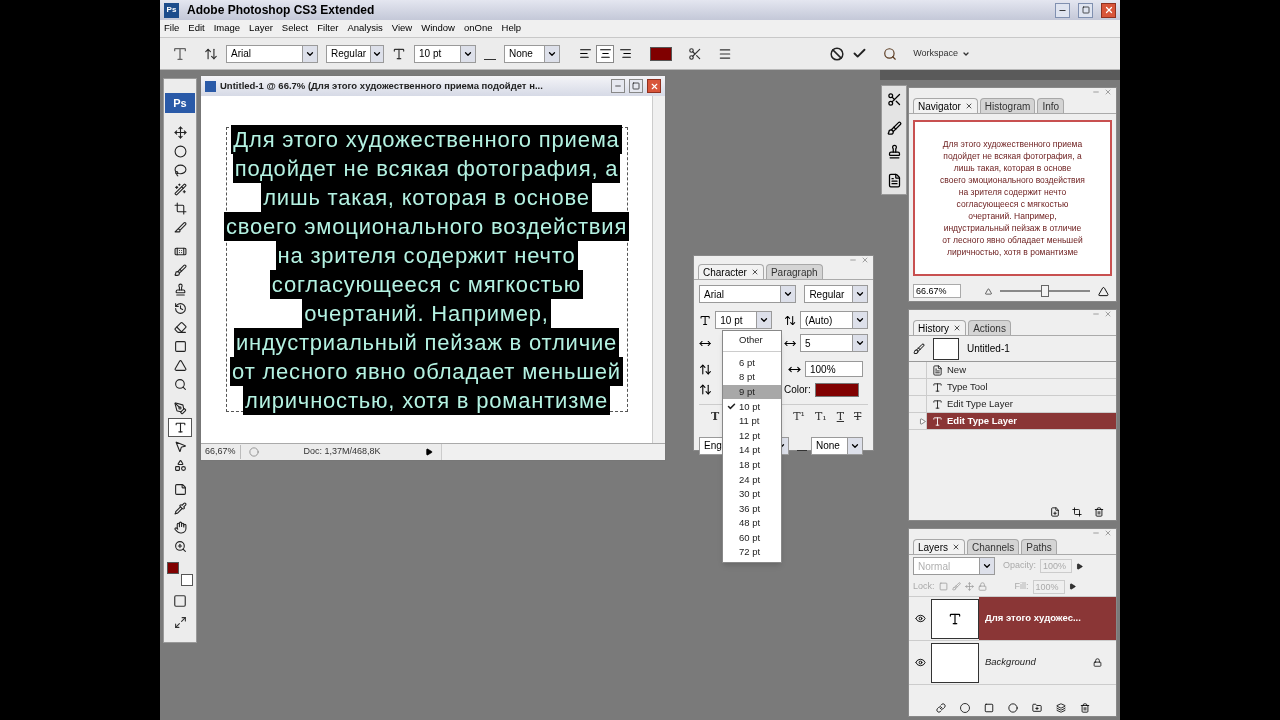  Describe the element at coordinates (478, 28) in the screenshot. I see `menu-item: onOne` at that location.